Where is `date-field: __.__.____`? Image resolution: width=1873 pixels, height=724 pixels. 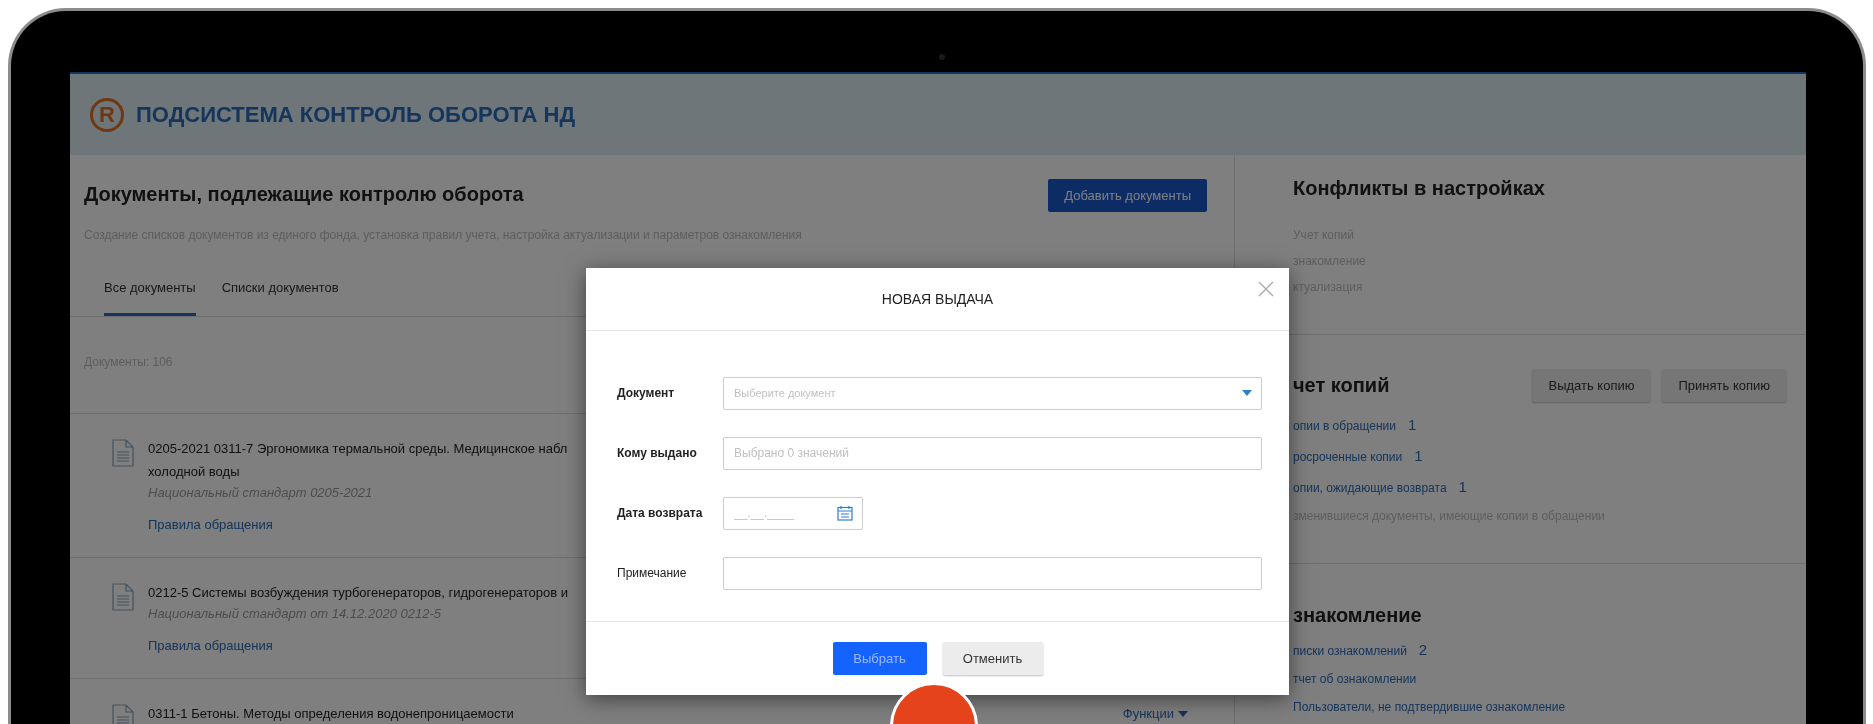 date-field: __.__.____ is located at coordinates (793, 513).